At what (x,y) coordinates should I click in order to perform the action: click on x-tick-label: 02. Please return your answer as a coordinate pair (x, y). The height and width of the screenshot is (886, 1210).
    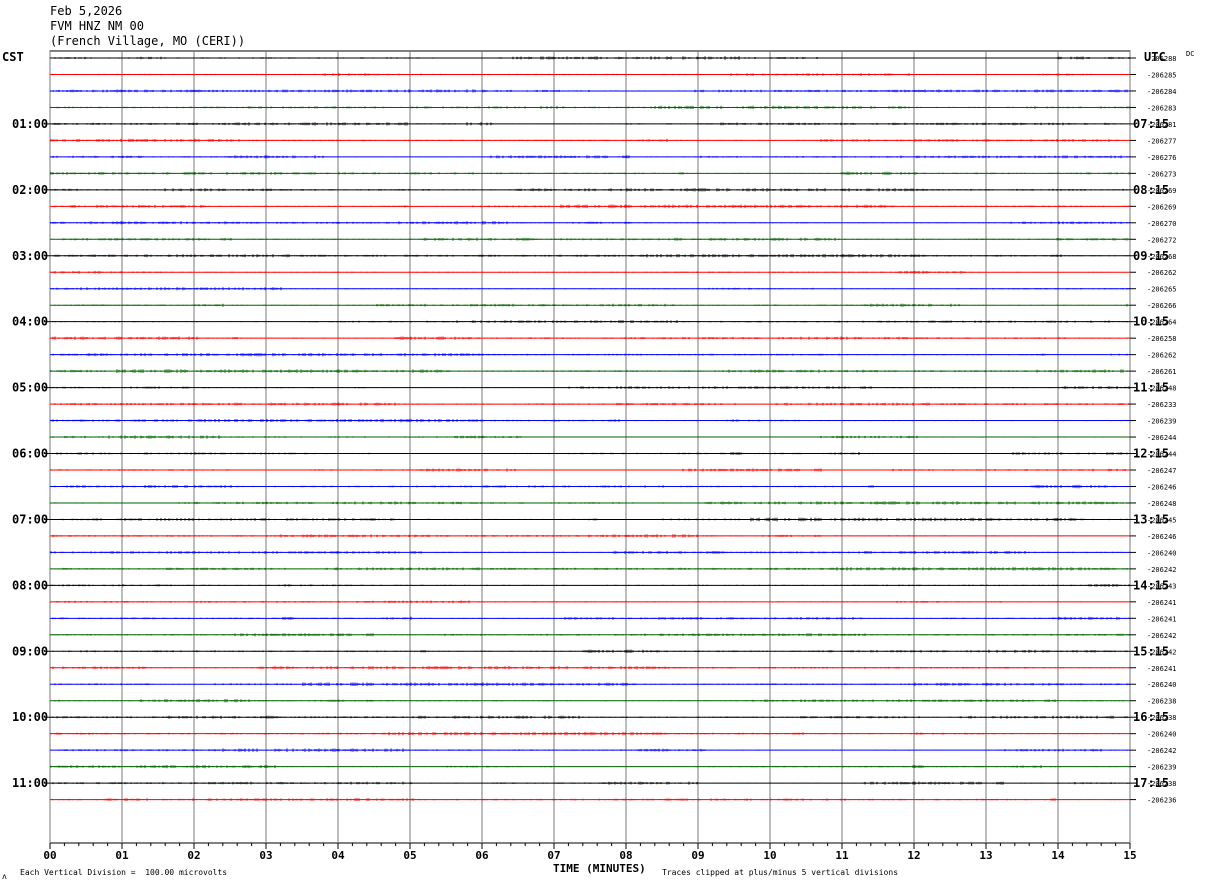
    Looking at the image, I should click on (193, 855).